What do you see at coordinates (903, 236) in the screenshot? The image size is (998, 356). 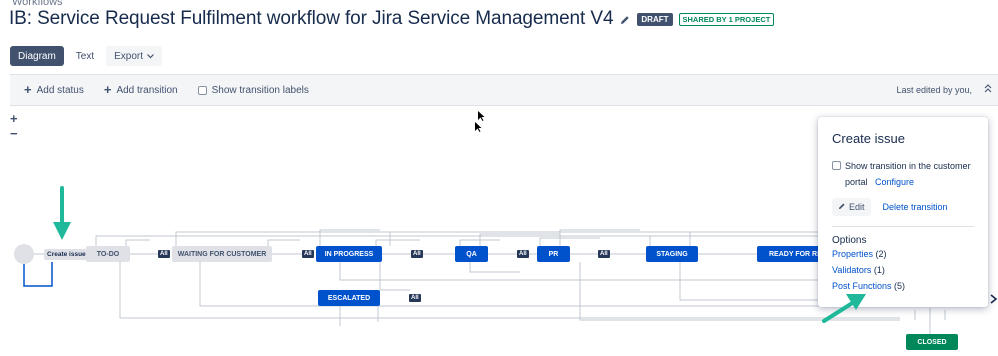 I see `options-heading: Options` at bounding box center [903, 236].